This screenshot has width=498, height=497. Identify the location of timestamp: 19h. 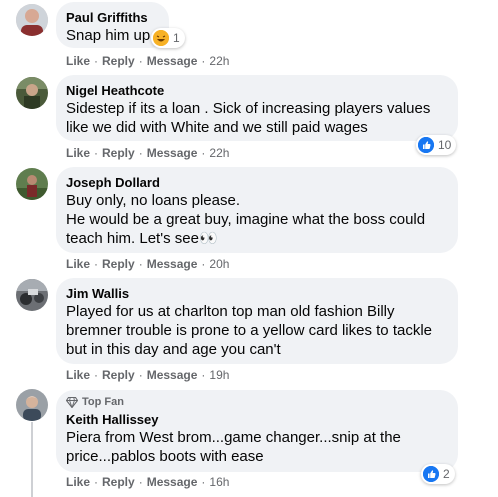
(219, 375).